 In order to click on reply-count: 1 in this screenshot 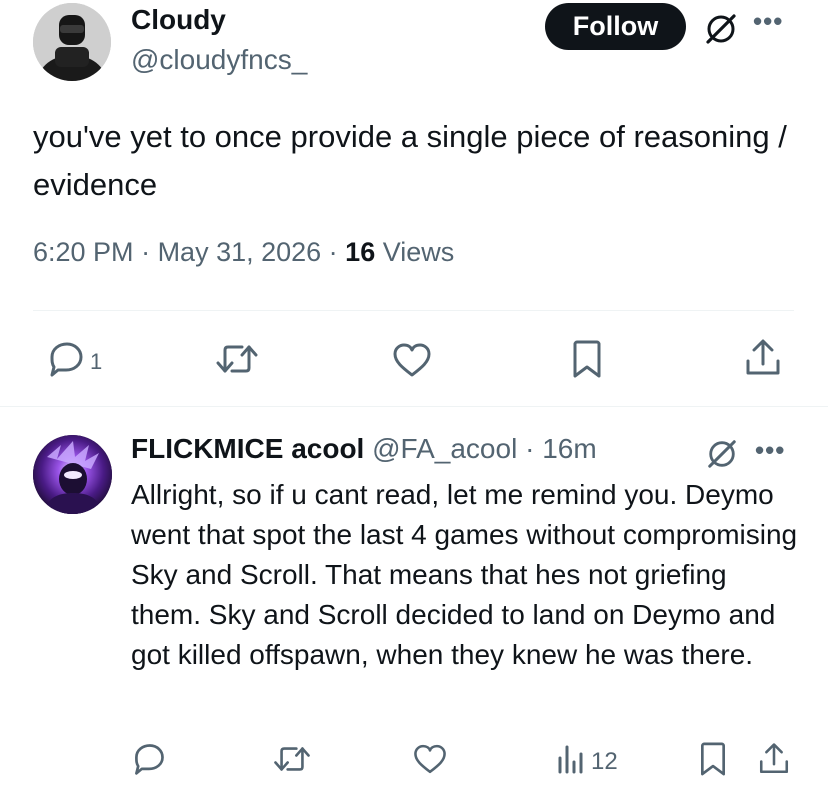, I will do `click(96, 361)`.